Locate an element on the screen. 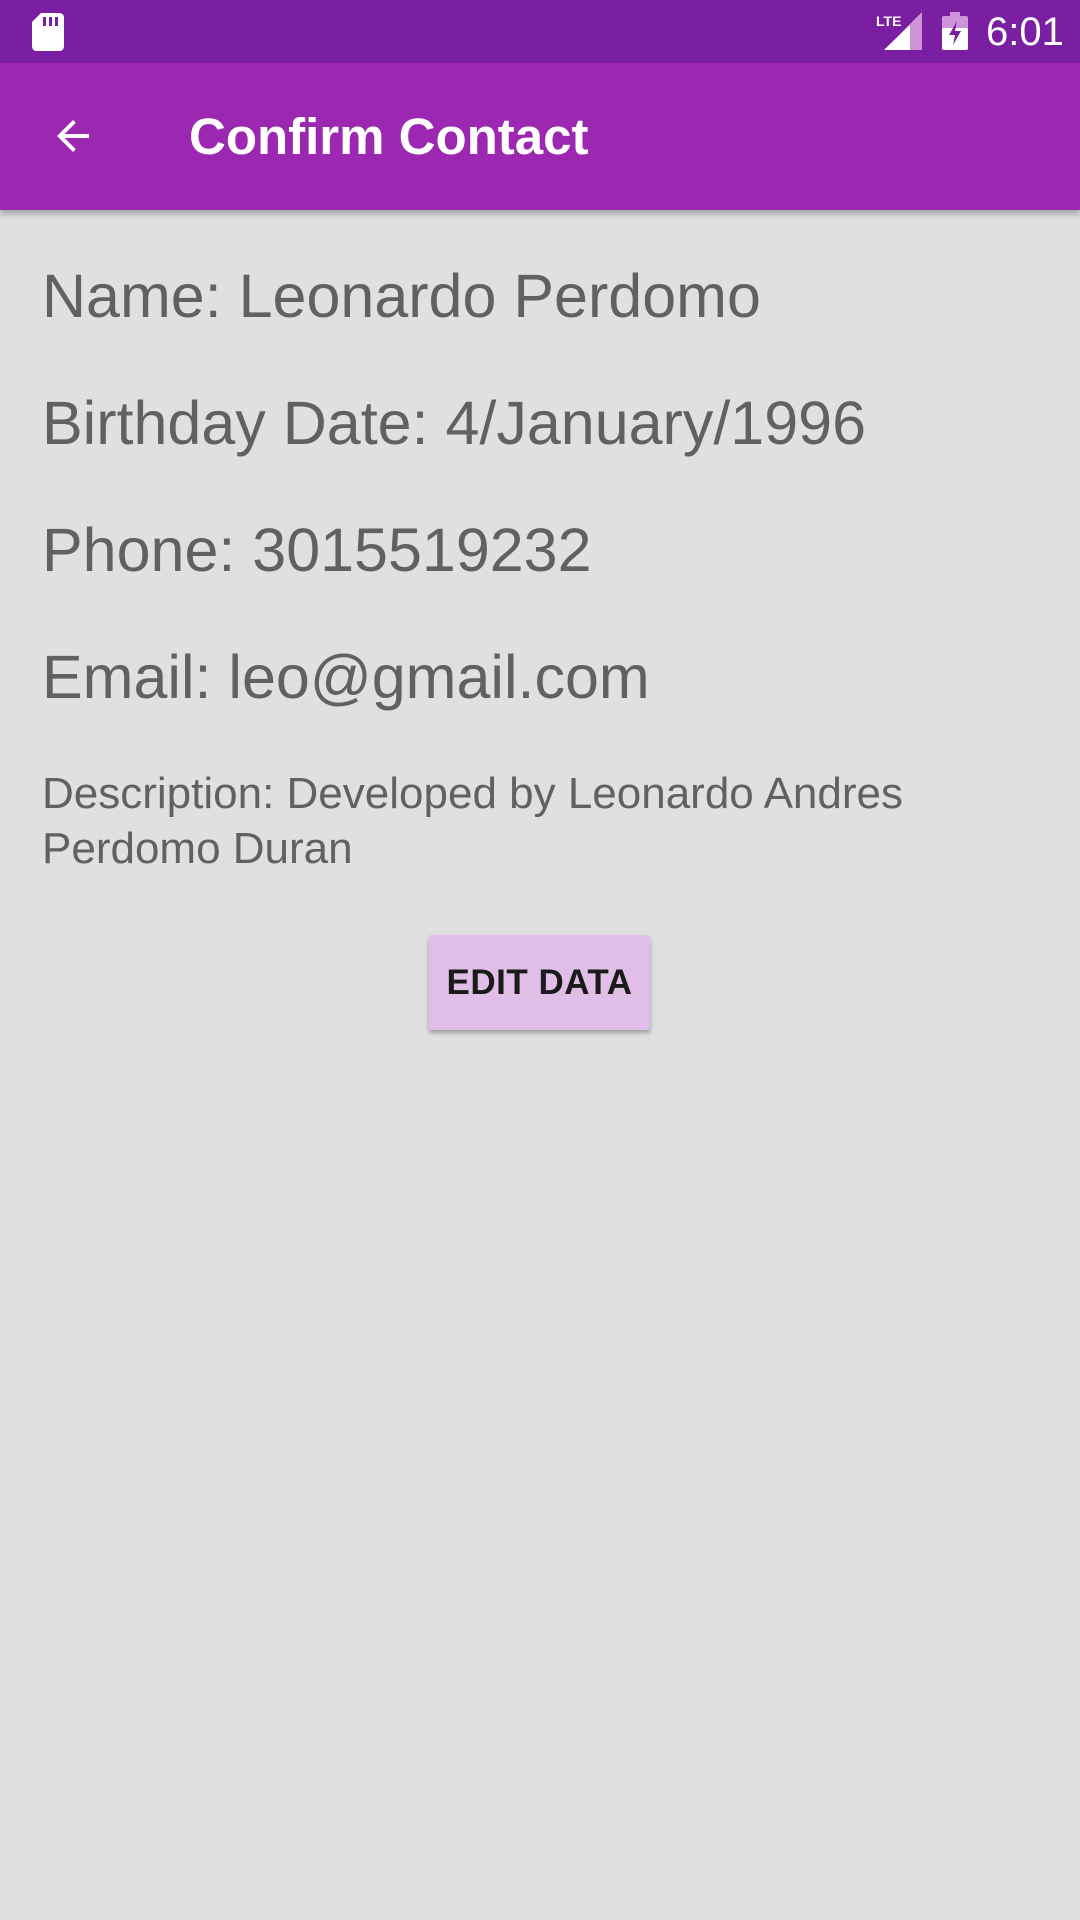 The width and height of the screenshot is (1080, 1920). arrow-back-icon is located at coordinates (73, 136).